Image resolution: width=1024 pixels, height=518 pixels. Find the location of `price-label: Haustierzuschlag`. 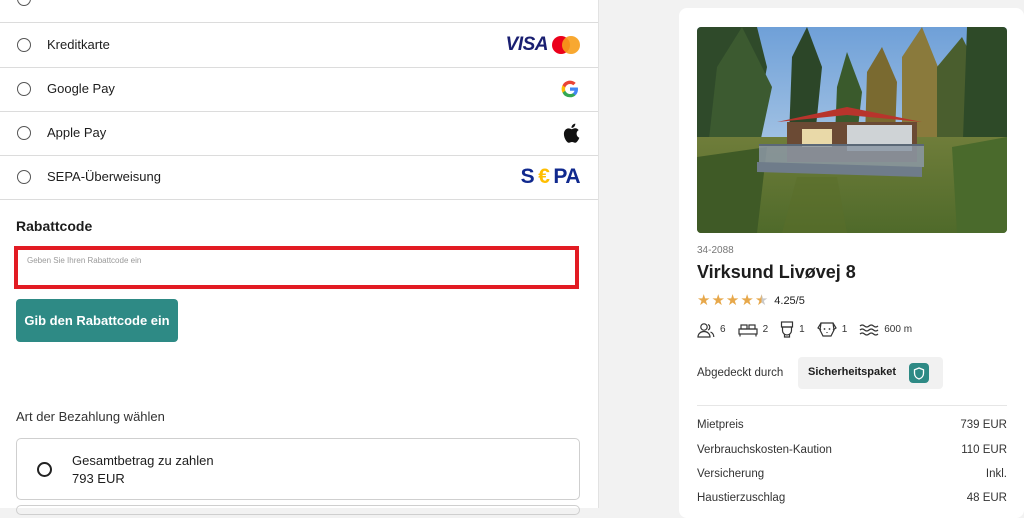

price-label: Haustierzuschlag is located at coordinates (741, 498).